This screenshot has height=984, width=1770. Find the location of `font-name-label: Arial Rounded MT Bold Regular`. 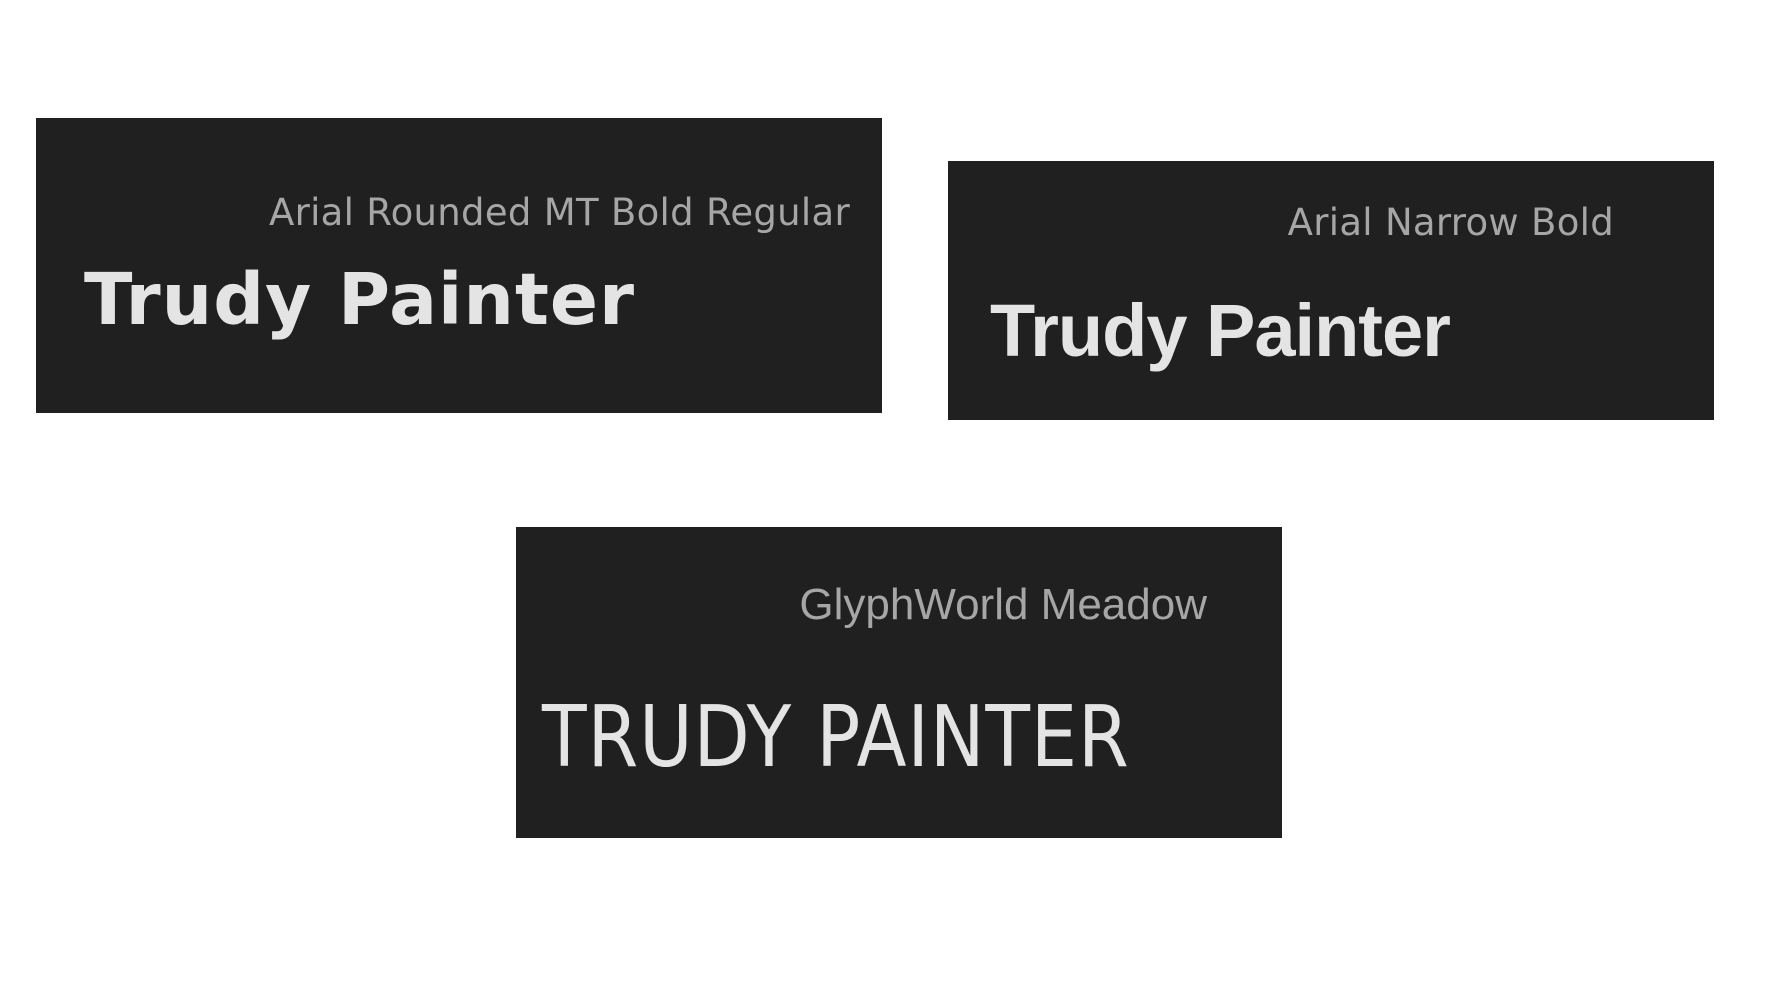

font-name-label: Arial Rounded MT Bold Regular is located at coordinates (559, 212).